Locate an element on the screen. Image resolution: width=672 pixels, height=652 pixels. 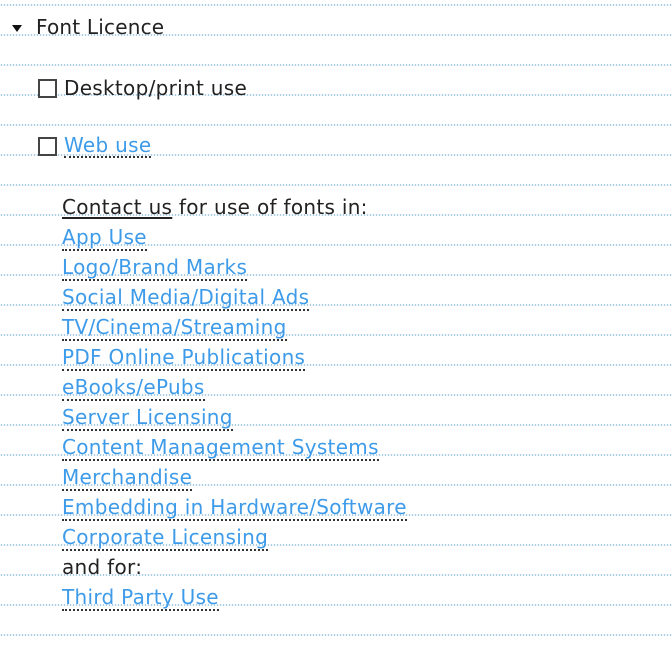
desktop-print-option: Desktop/print use is located at coordinates (142, 88).